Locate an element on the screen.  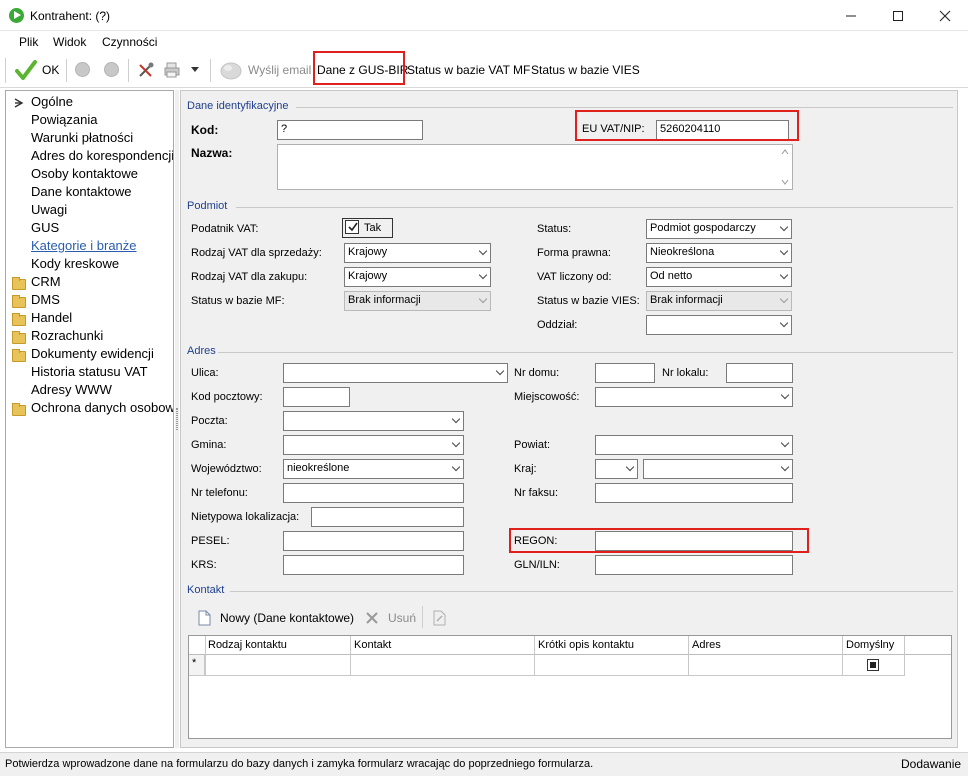
delete-contact-button: Usuń is located at coordinates (402, 618).